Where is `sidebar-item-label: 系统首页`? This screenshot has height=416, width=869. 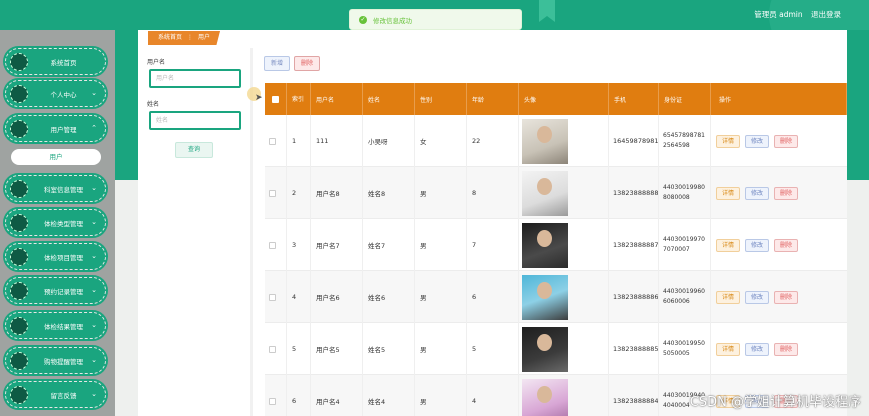 sidebar-item-label: 系统首页 is located at coordinates (63, 62).